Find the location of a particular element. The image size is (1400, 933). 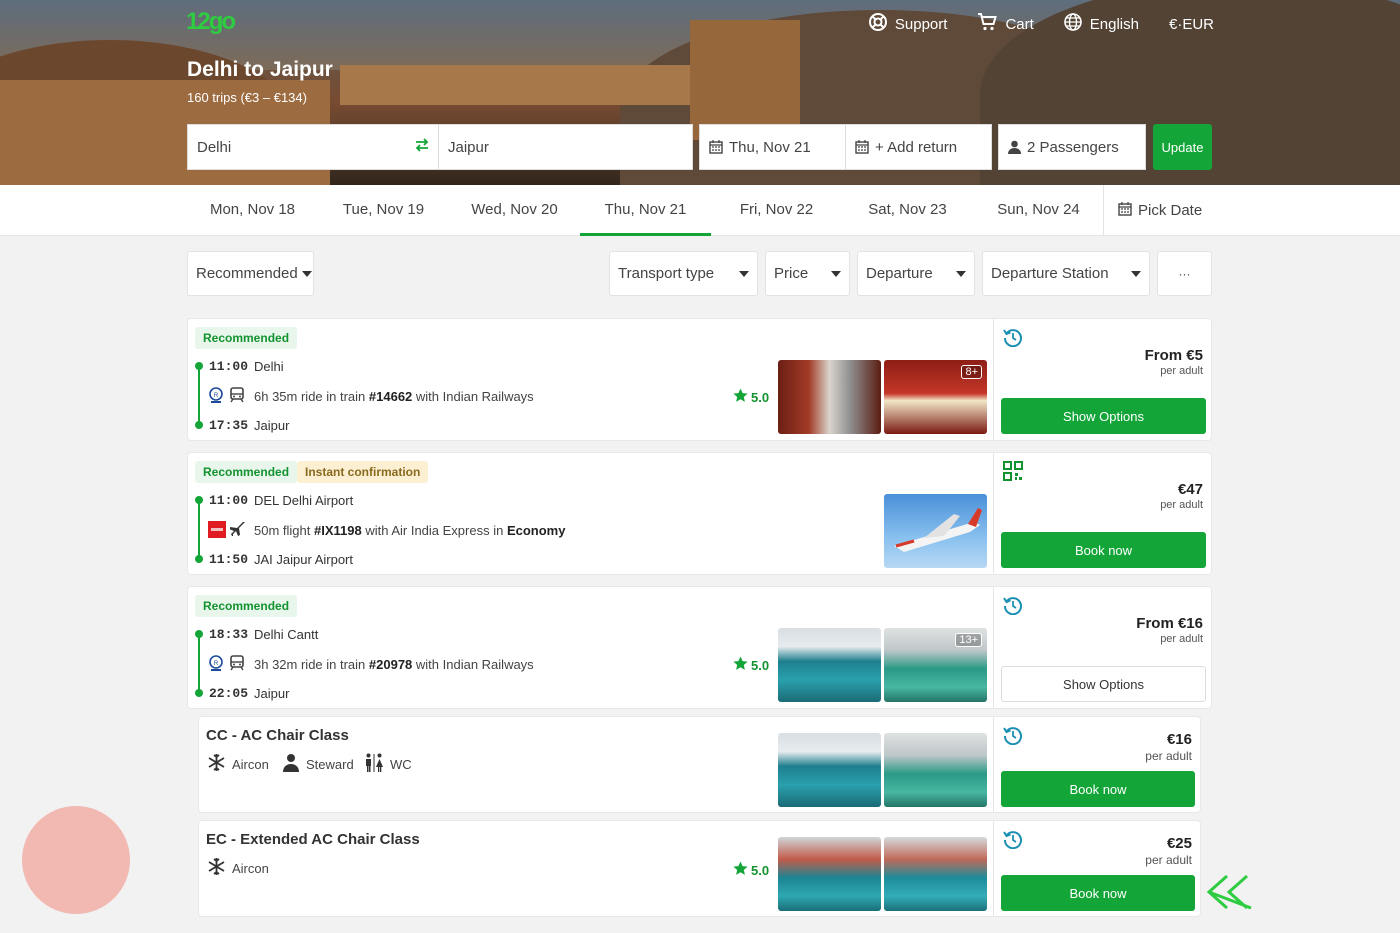

arrival-time: 17:35 is located at coordinates (229, 425).